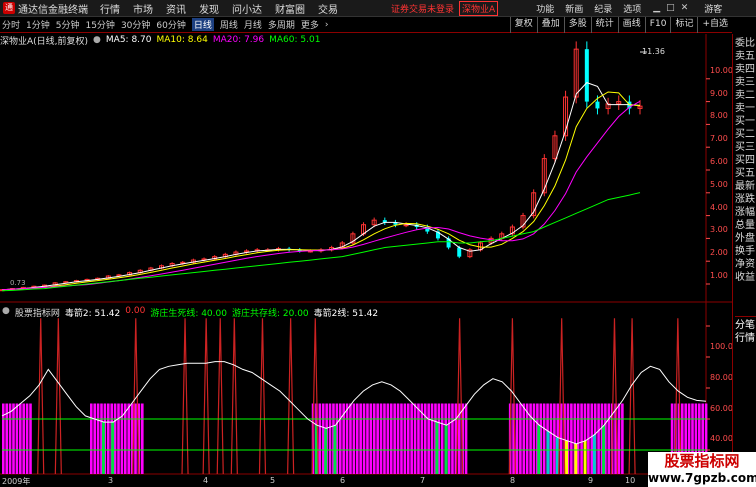 This screenshot has width=756, height=487. I want to click on panel-bid1: 买一, so click(745, 121).